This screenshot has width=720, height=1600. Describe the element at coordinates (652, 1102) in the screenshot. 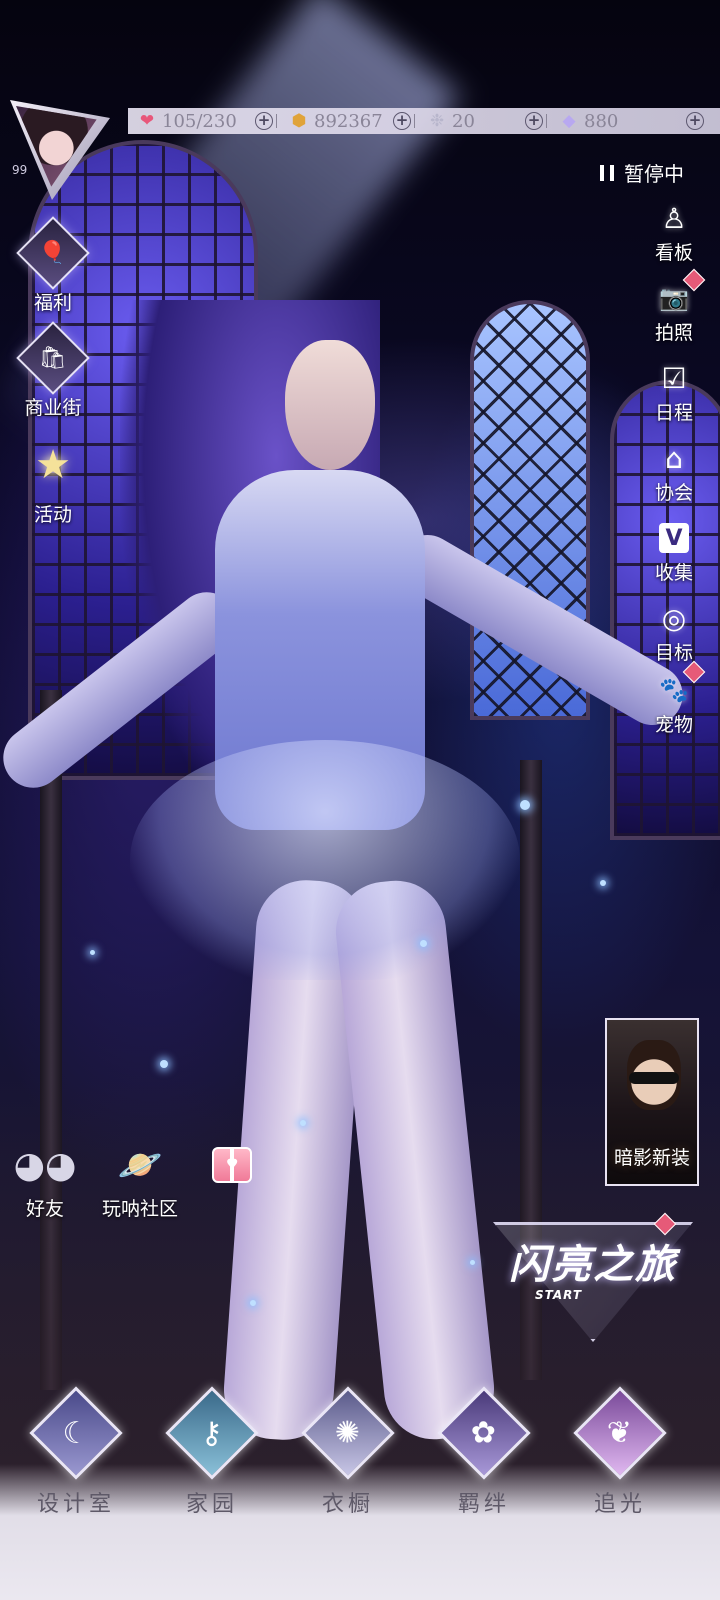

I see `event-banner-card: 暗影新装` at that location.